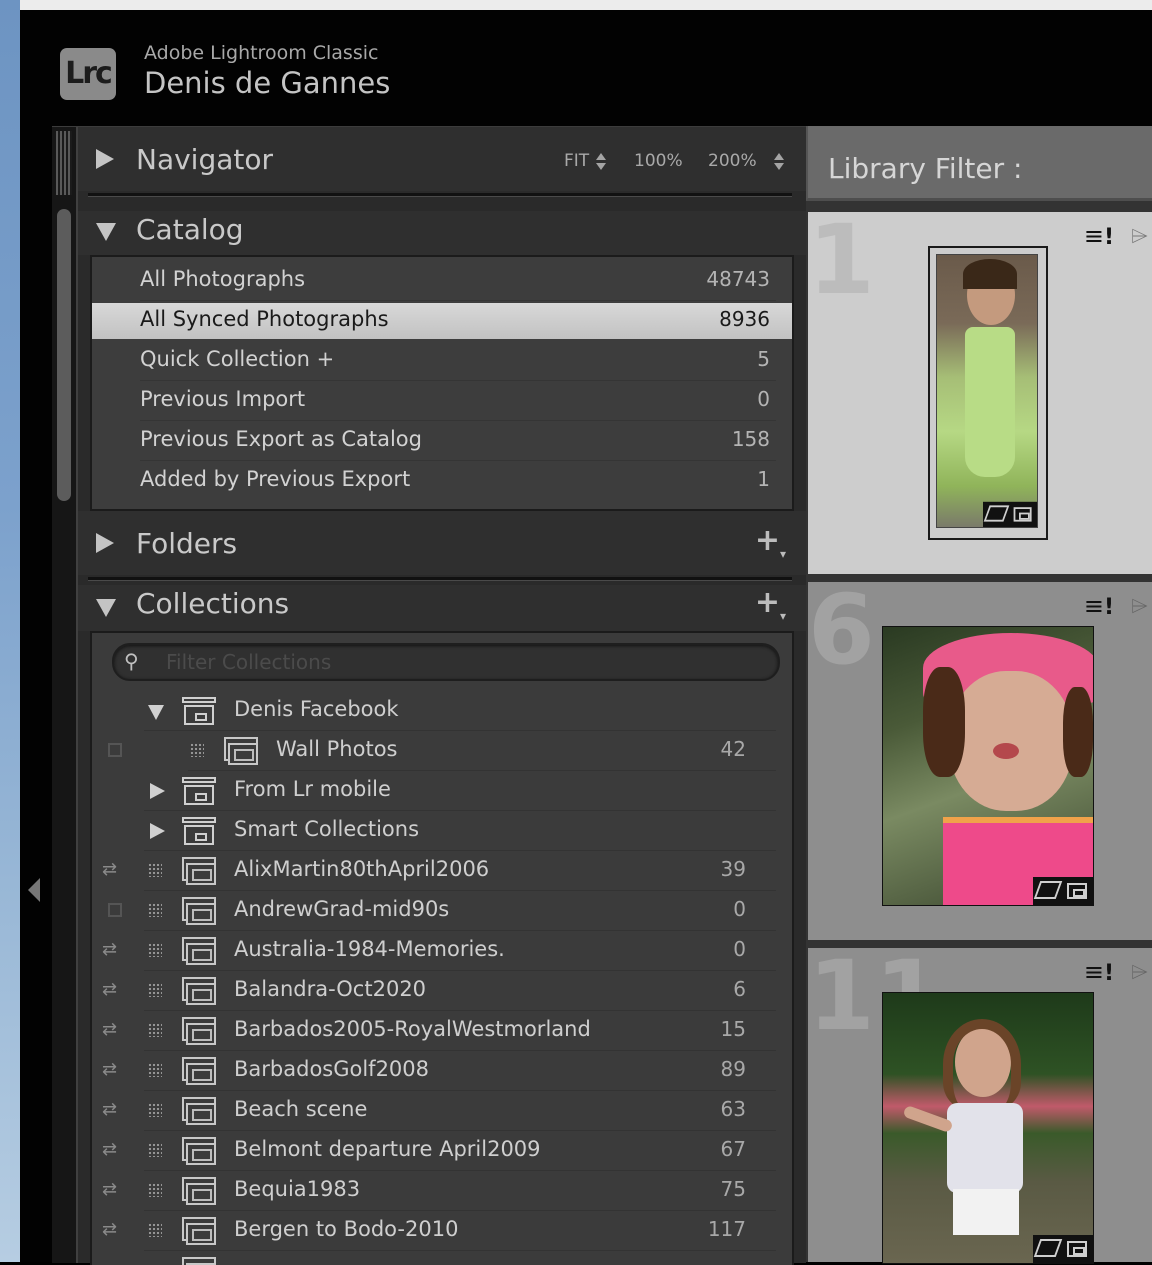 This screenshot has height=1265, width=1152. What do you see at coordinates (763, 479) in the screenshot?
I see `catalog-item-count: 1` at bounding box center [763, 479].